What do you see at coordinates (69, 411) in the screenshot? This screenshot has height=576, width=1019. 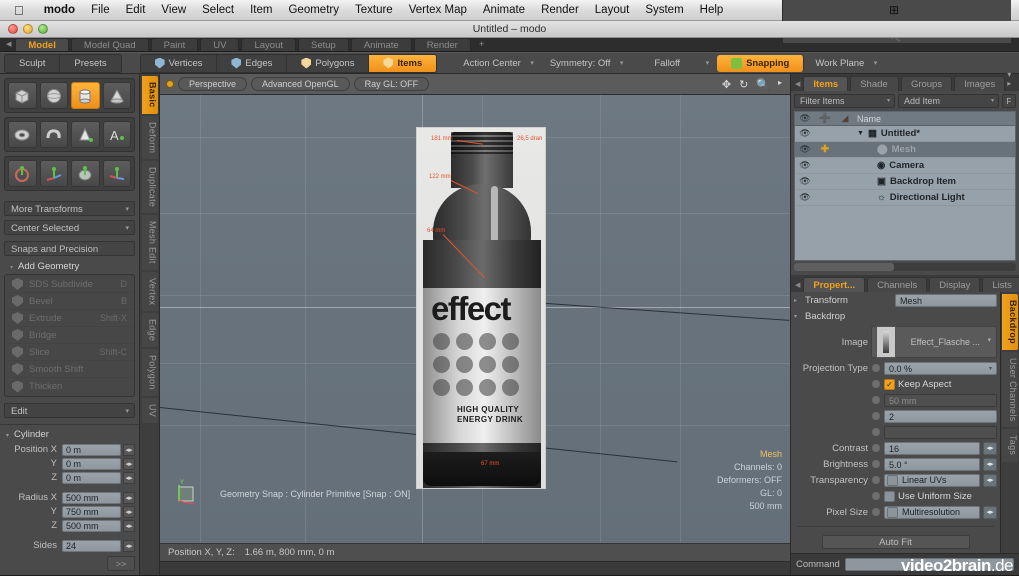 I see `edit-dropdown: Edit` at bounding box center [69, 411].